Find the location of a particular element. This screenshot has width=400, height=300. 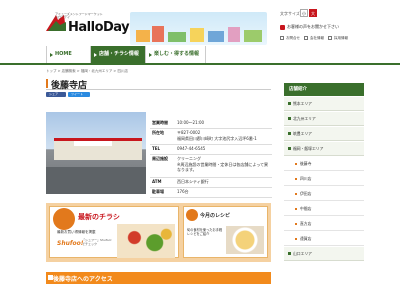

sidebar-store-label: 伊田店 is located at coordinates (306, 193).